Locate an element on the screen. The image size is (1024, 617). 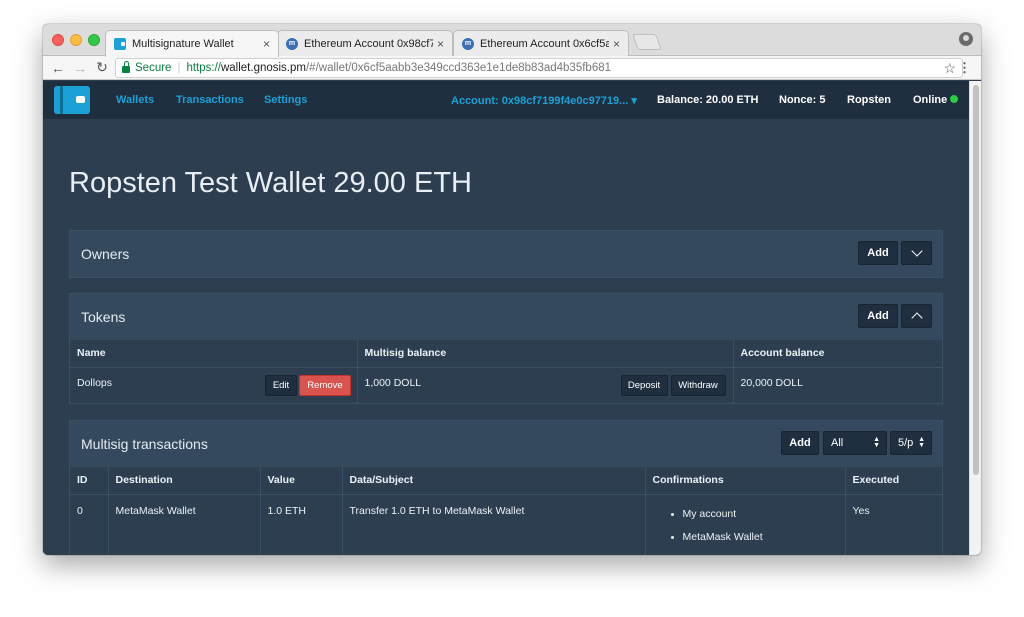
tx-destination: MetaMask Wallet is located at coordinates (155, 510).